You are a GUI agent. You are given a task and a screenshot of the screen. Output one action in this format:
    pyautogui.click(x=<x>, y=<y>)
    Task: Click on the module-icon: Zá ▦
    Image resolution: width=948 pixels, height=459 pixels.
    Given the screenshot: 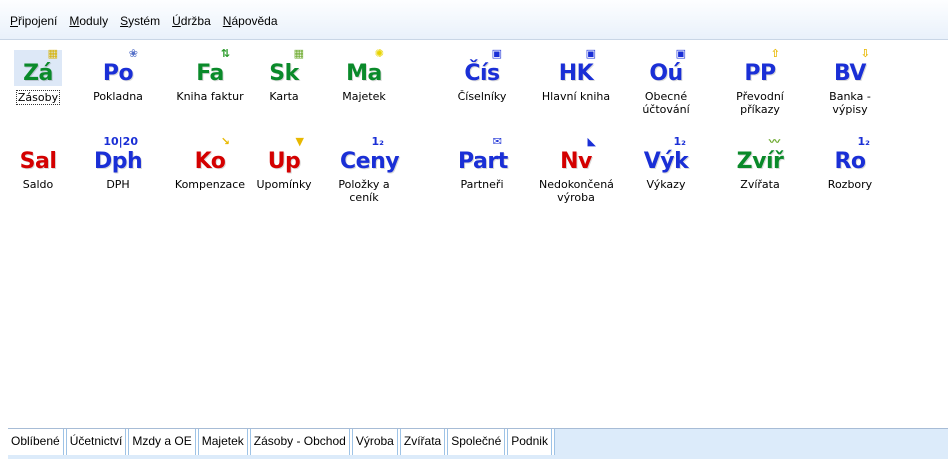 What is the action you would take?
    pyautogui.click(x=38, y=67)
    